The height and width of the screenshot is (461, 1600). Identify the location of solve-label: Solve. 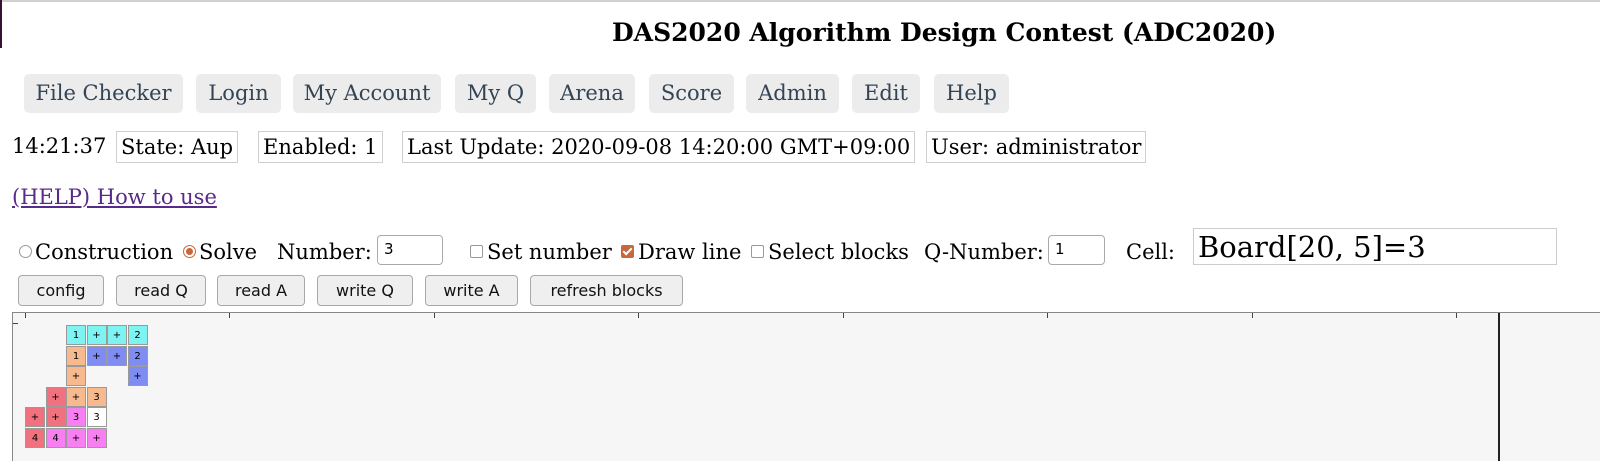
(228, 252).